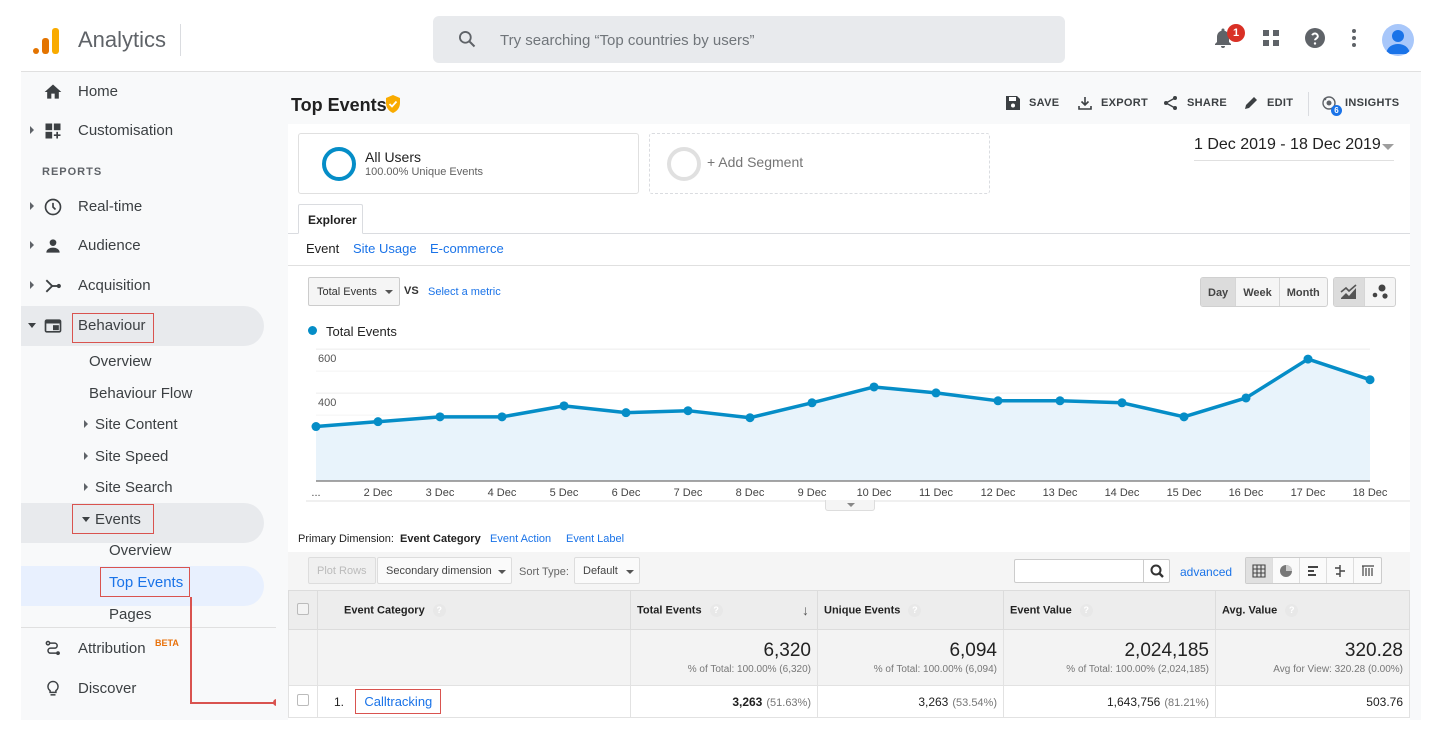 The height and width of the screenshot is (755, 1429). I want to click on select-all-checkbox, so click(303, 608).